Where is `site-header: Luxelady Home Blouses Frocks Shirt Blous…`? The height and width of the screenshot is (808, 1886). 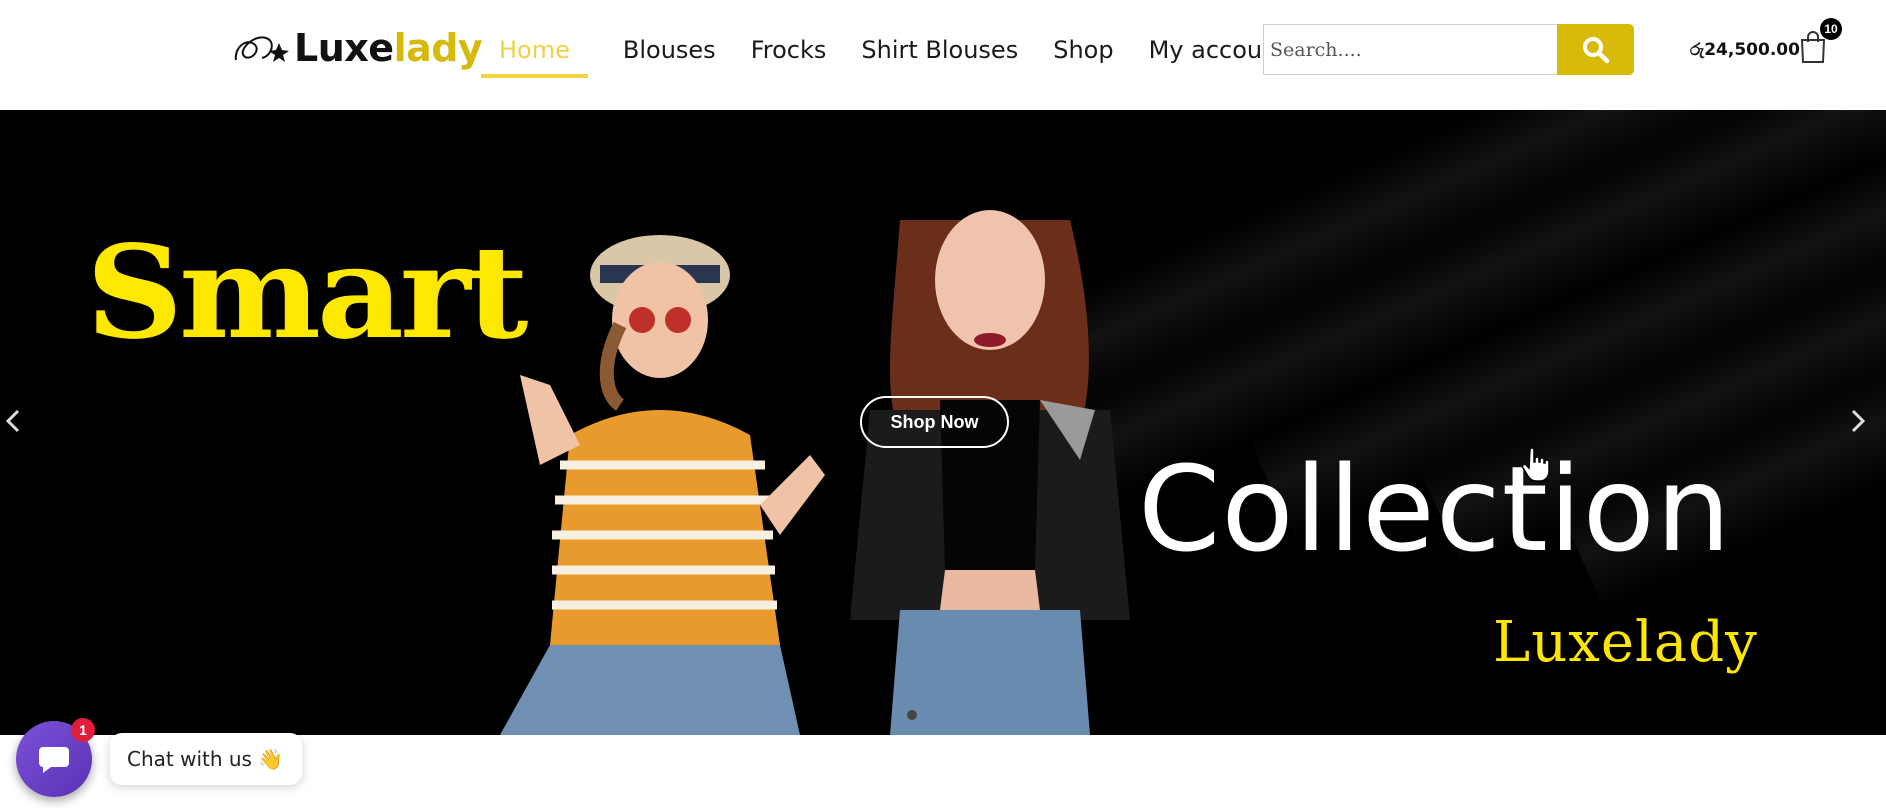 site-header: Luxelady Home Blouses Frocks Shirt Blous… is located at coordinates (943, 55).